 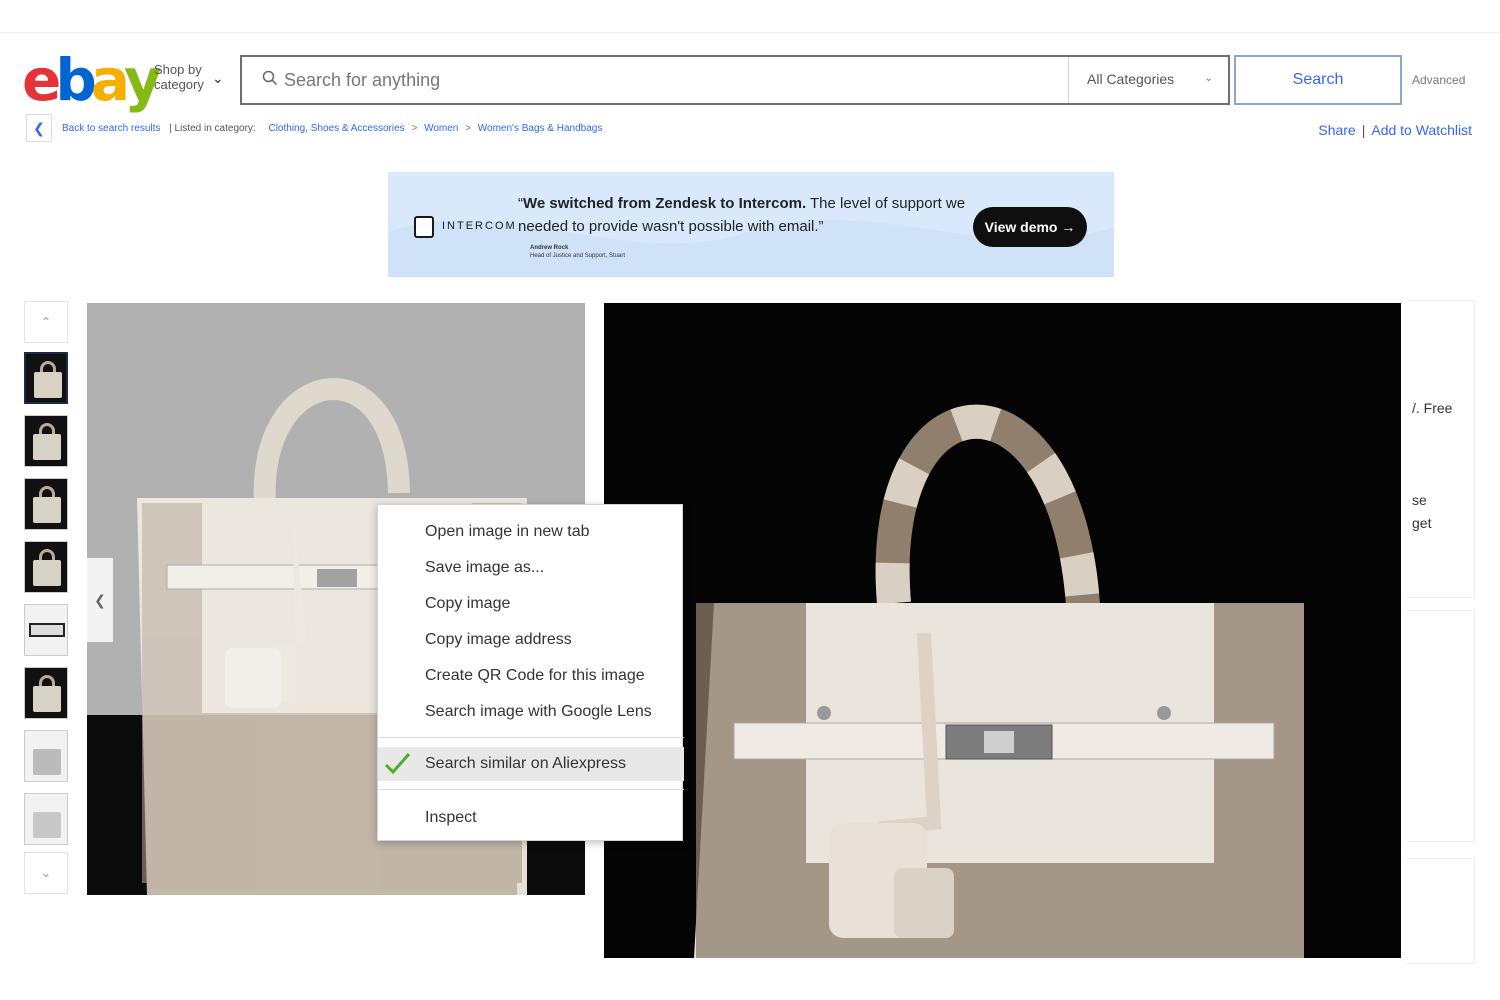 What do you see at coordinates (1438, 80) in the screenshot?
I see `advanced-search-link: Advanced` at bounding box center [1438, 80].